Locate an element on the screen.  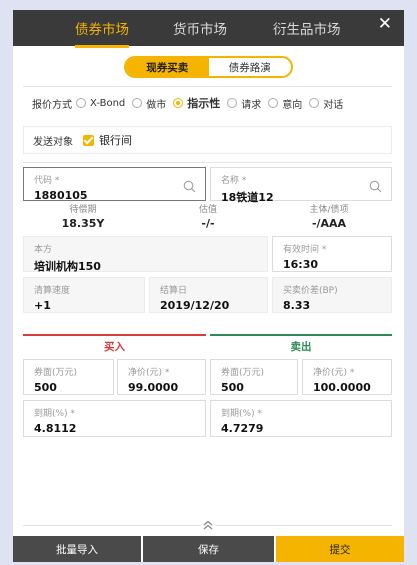
collapse-toggle is located at coordinates (208, 525).